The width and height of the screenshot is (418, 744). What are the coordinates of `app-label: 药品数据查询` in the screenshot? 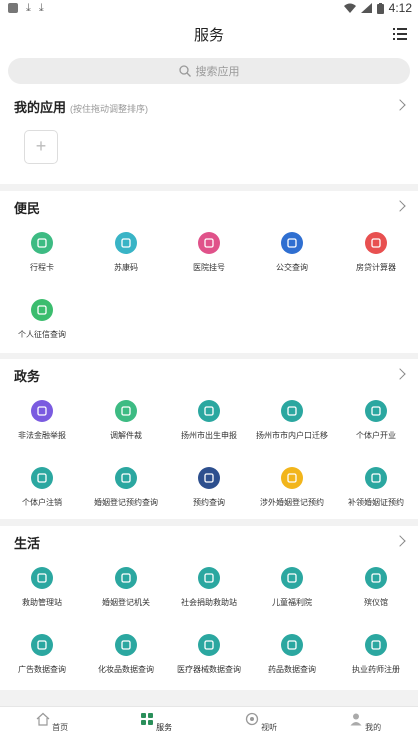 It's located at (292, 669).